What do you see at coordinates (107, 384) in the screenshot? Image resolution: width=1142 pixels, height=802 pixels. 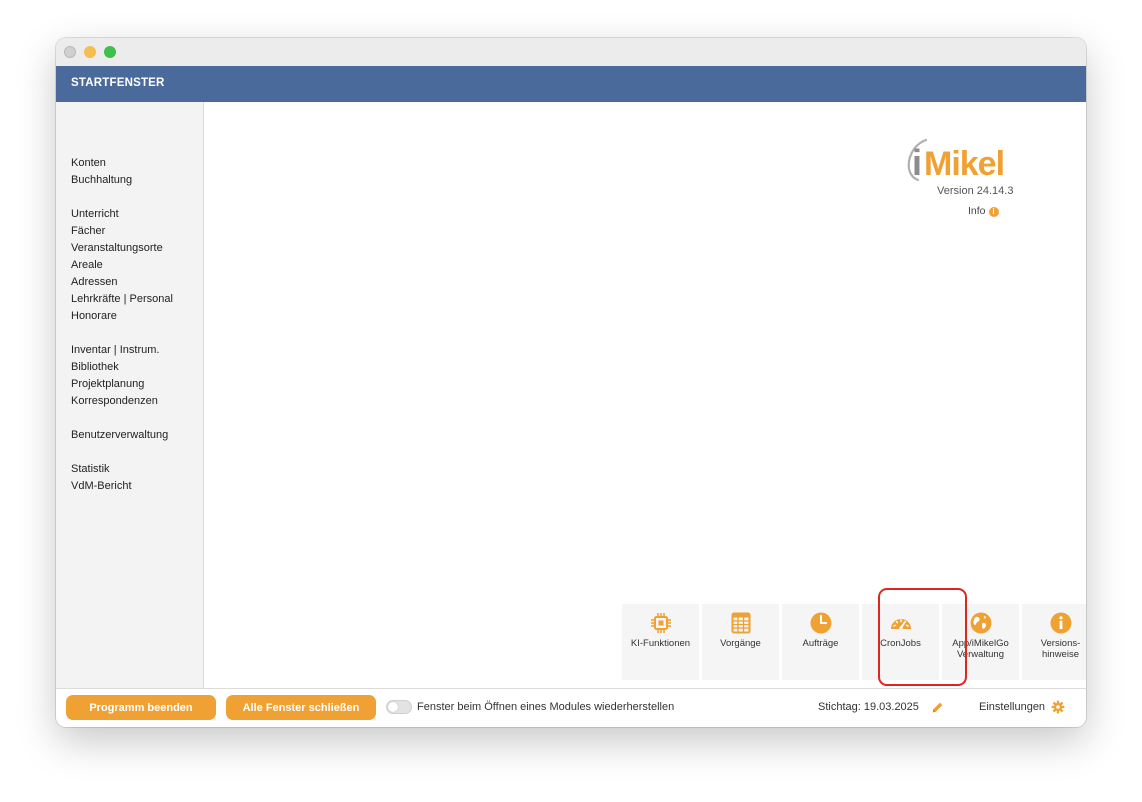 I see `sidebar-item-projektplanung: Projektplanung` at bounding box center [107, 384].